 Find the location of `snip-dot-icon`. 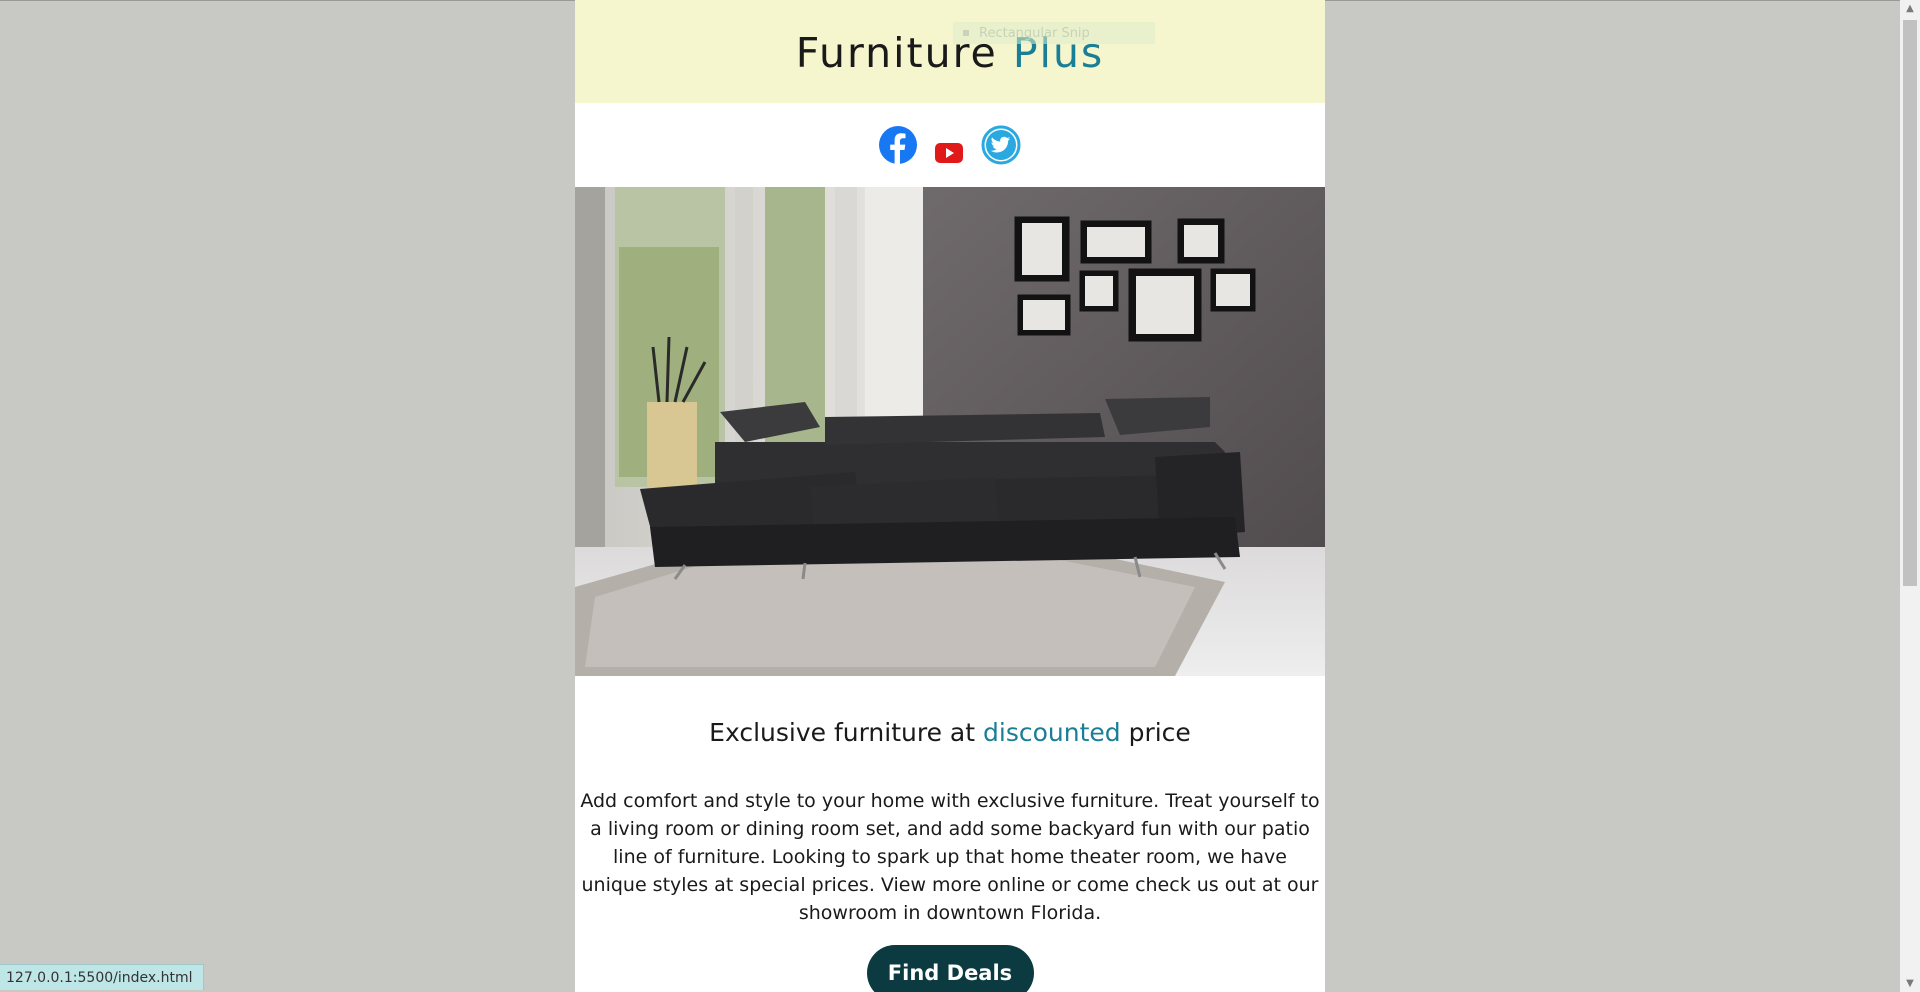

snip-dot-icon is located at coordinates (966, 33).